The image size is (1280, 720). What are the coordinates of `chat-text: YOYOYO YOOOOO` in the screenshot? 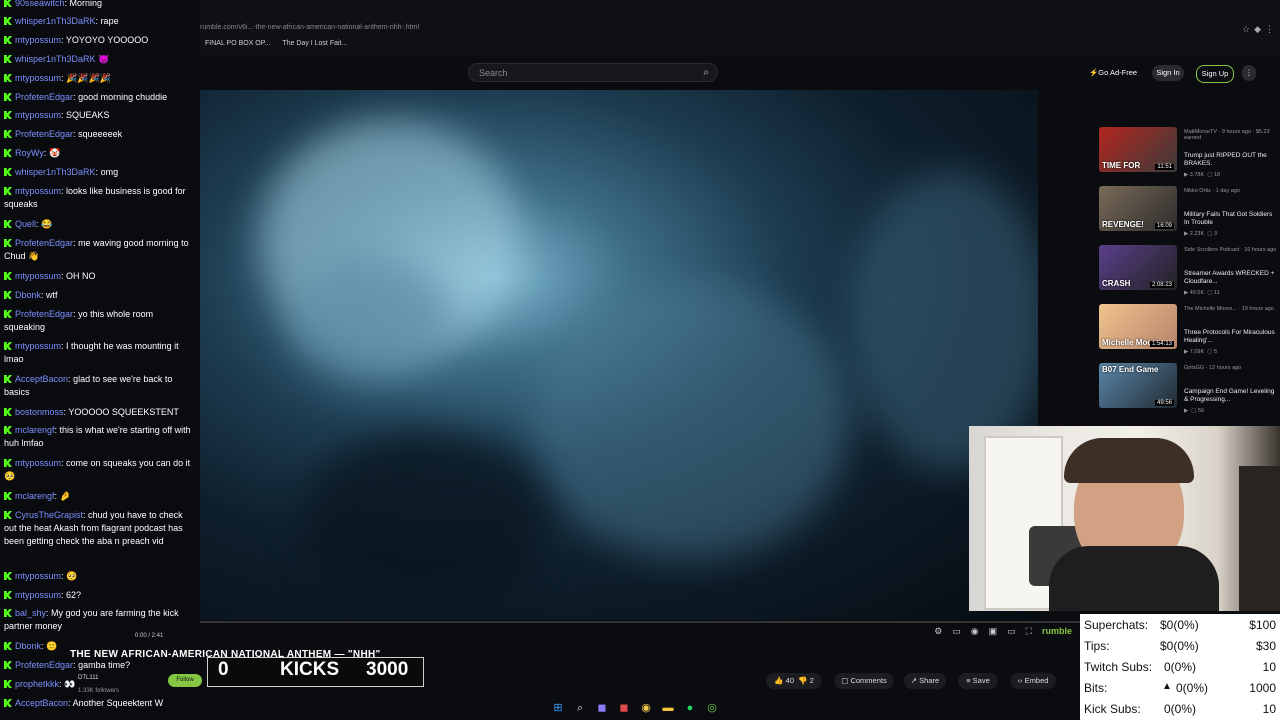 It's located at (107, 40).